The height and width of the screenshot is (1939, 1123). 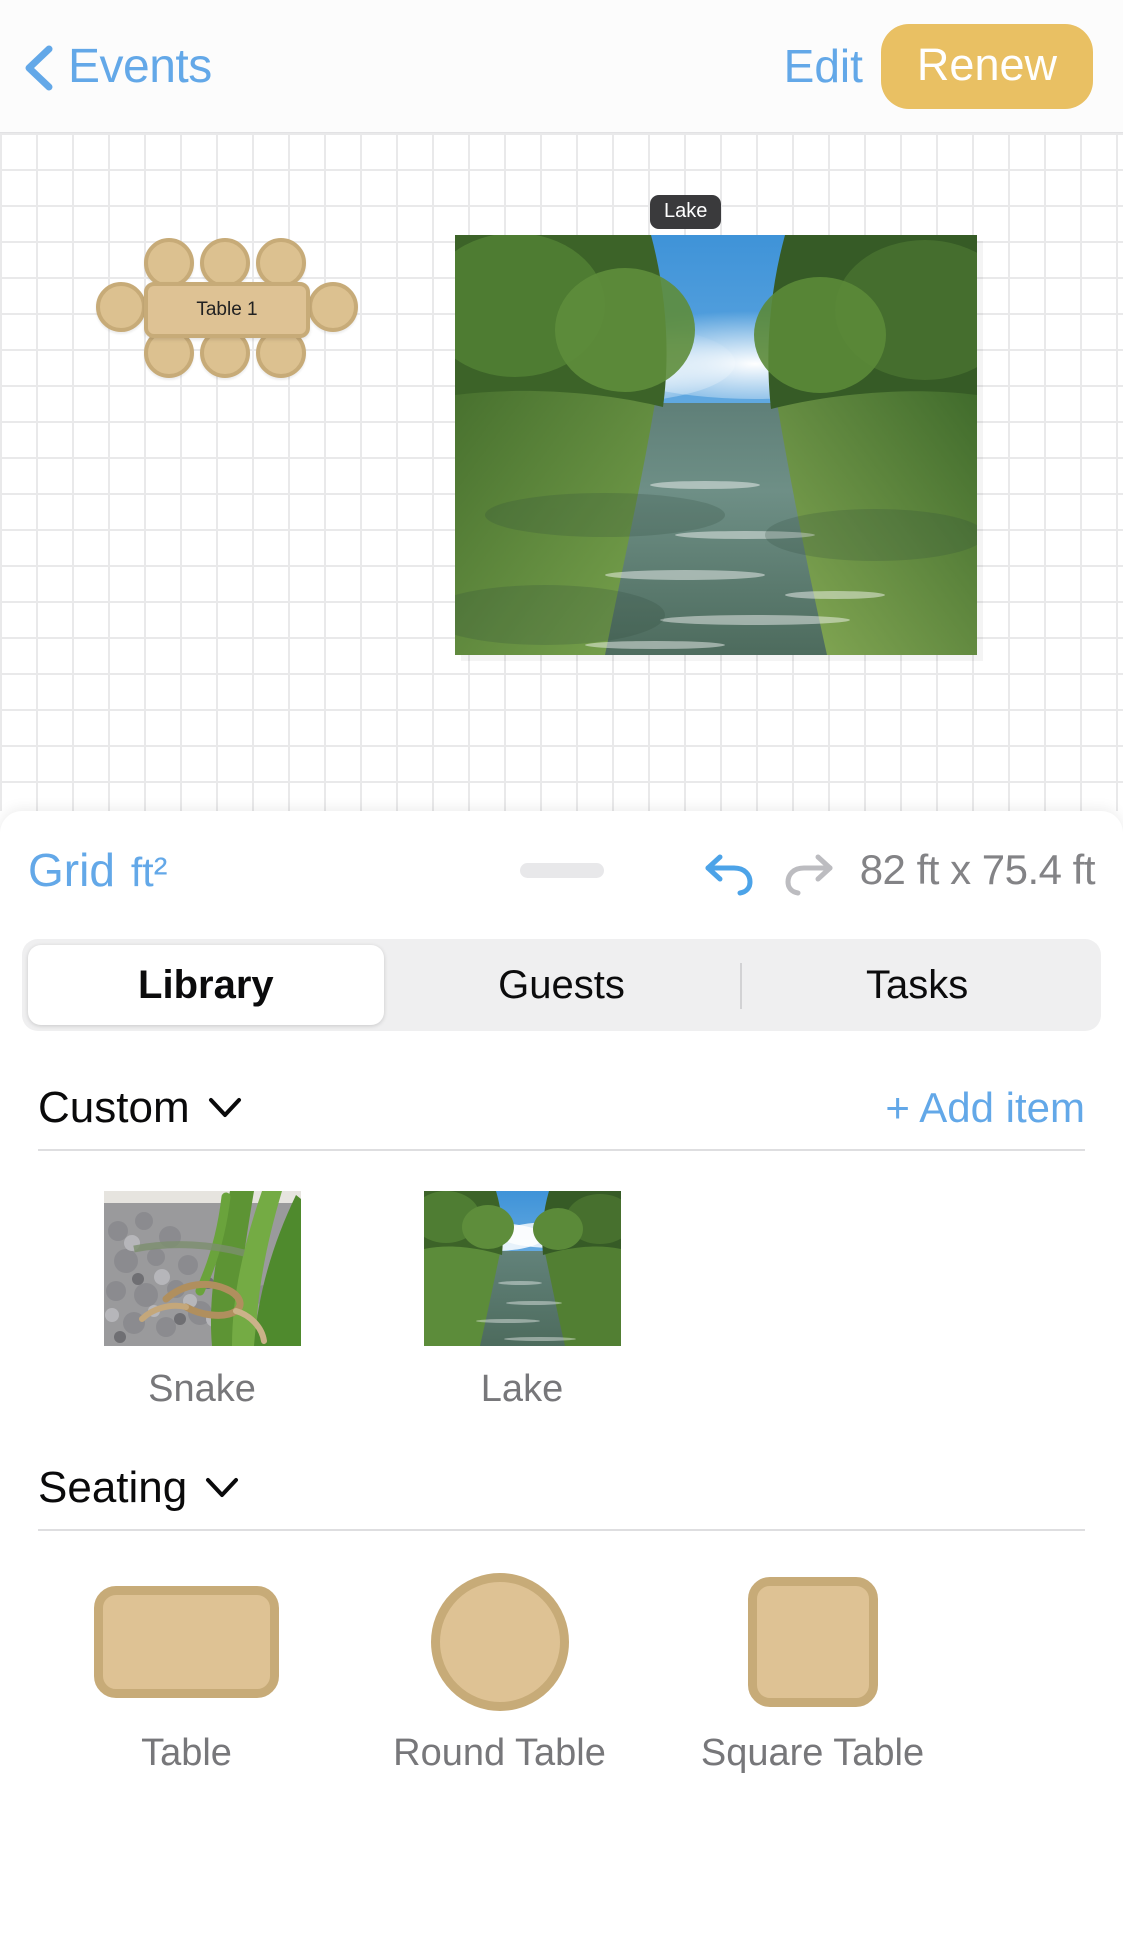 I want to click on library-item-lake: Lake, so click(x=522, y=1301).